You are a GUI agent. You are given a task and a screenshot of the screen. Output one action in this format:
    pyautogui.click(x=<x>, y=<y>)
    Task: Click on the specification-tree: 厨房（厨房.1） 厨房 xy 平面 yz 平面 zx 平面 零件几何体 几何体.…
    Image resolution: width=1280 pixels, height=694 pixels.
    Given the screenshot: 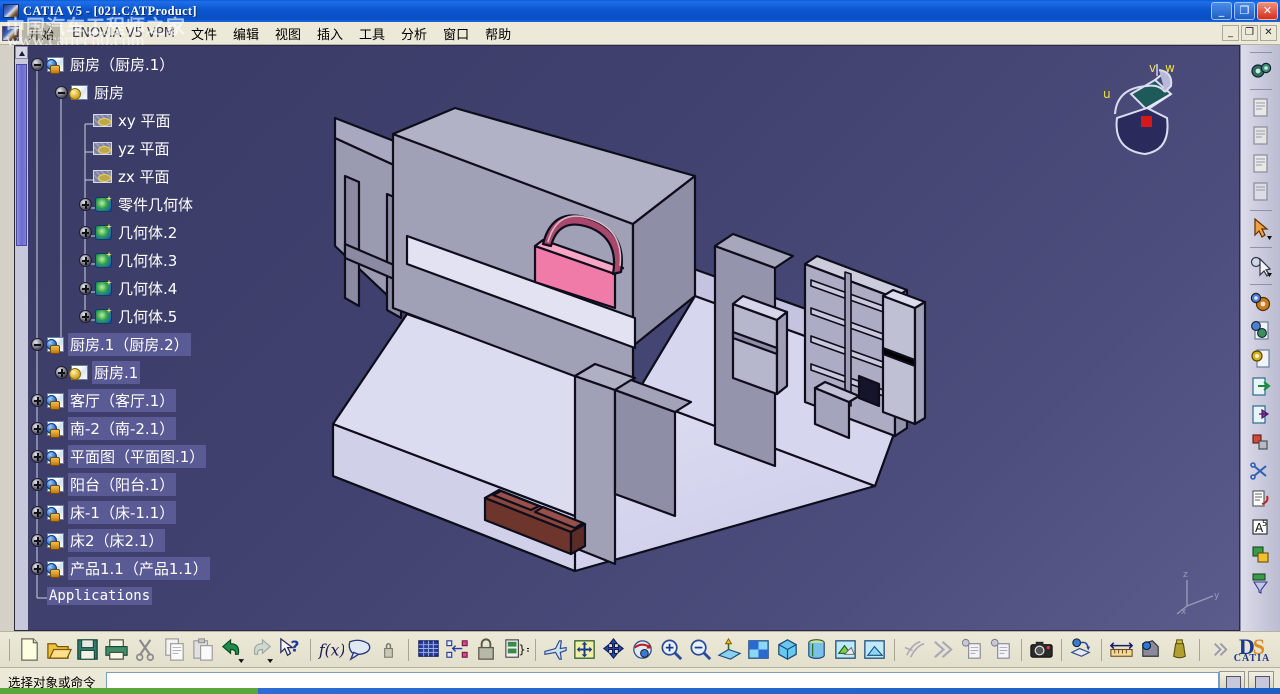 What is the action you would take?
    pyautogui.click(x=120, y=330)
    